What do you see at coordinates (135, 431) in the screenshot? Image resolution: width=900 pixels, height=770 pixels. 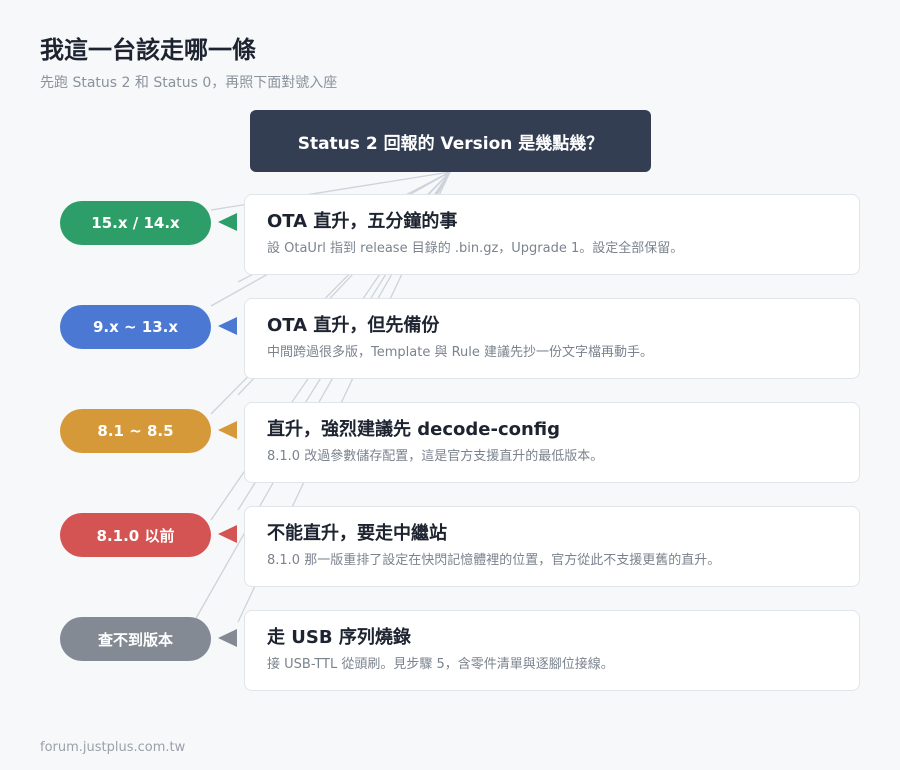 I see `version-pill-81-85: 8.1 ~ 8.5` at bounding box center [135, 431].